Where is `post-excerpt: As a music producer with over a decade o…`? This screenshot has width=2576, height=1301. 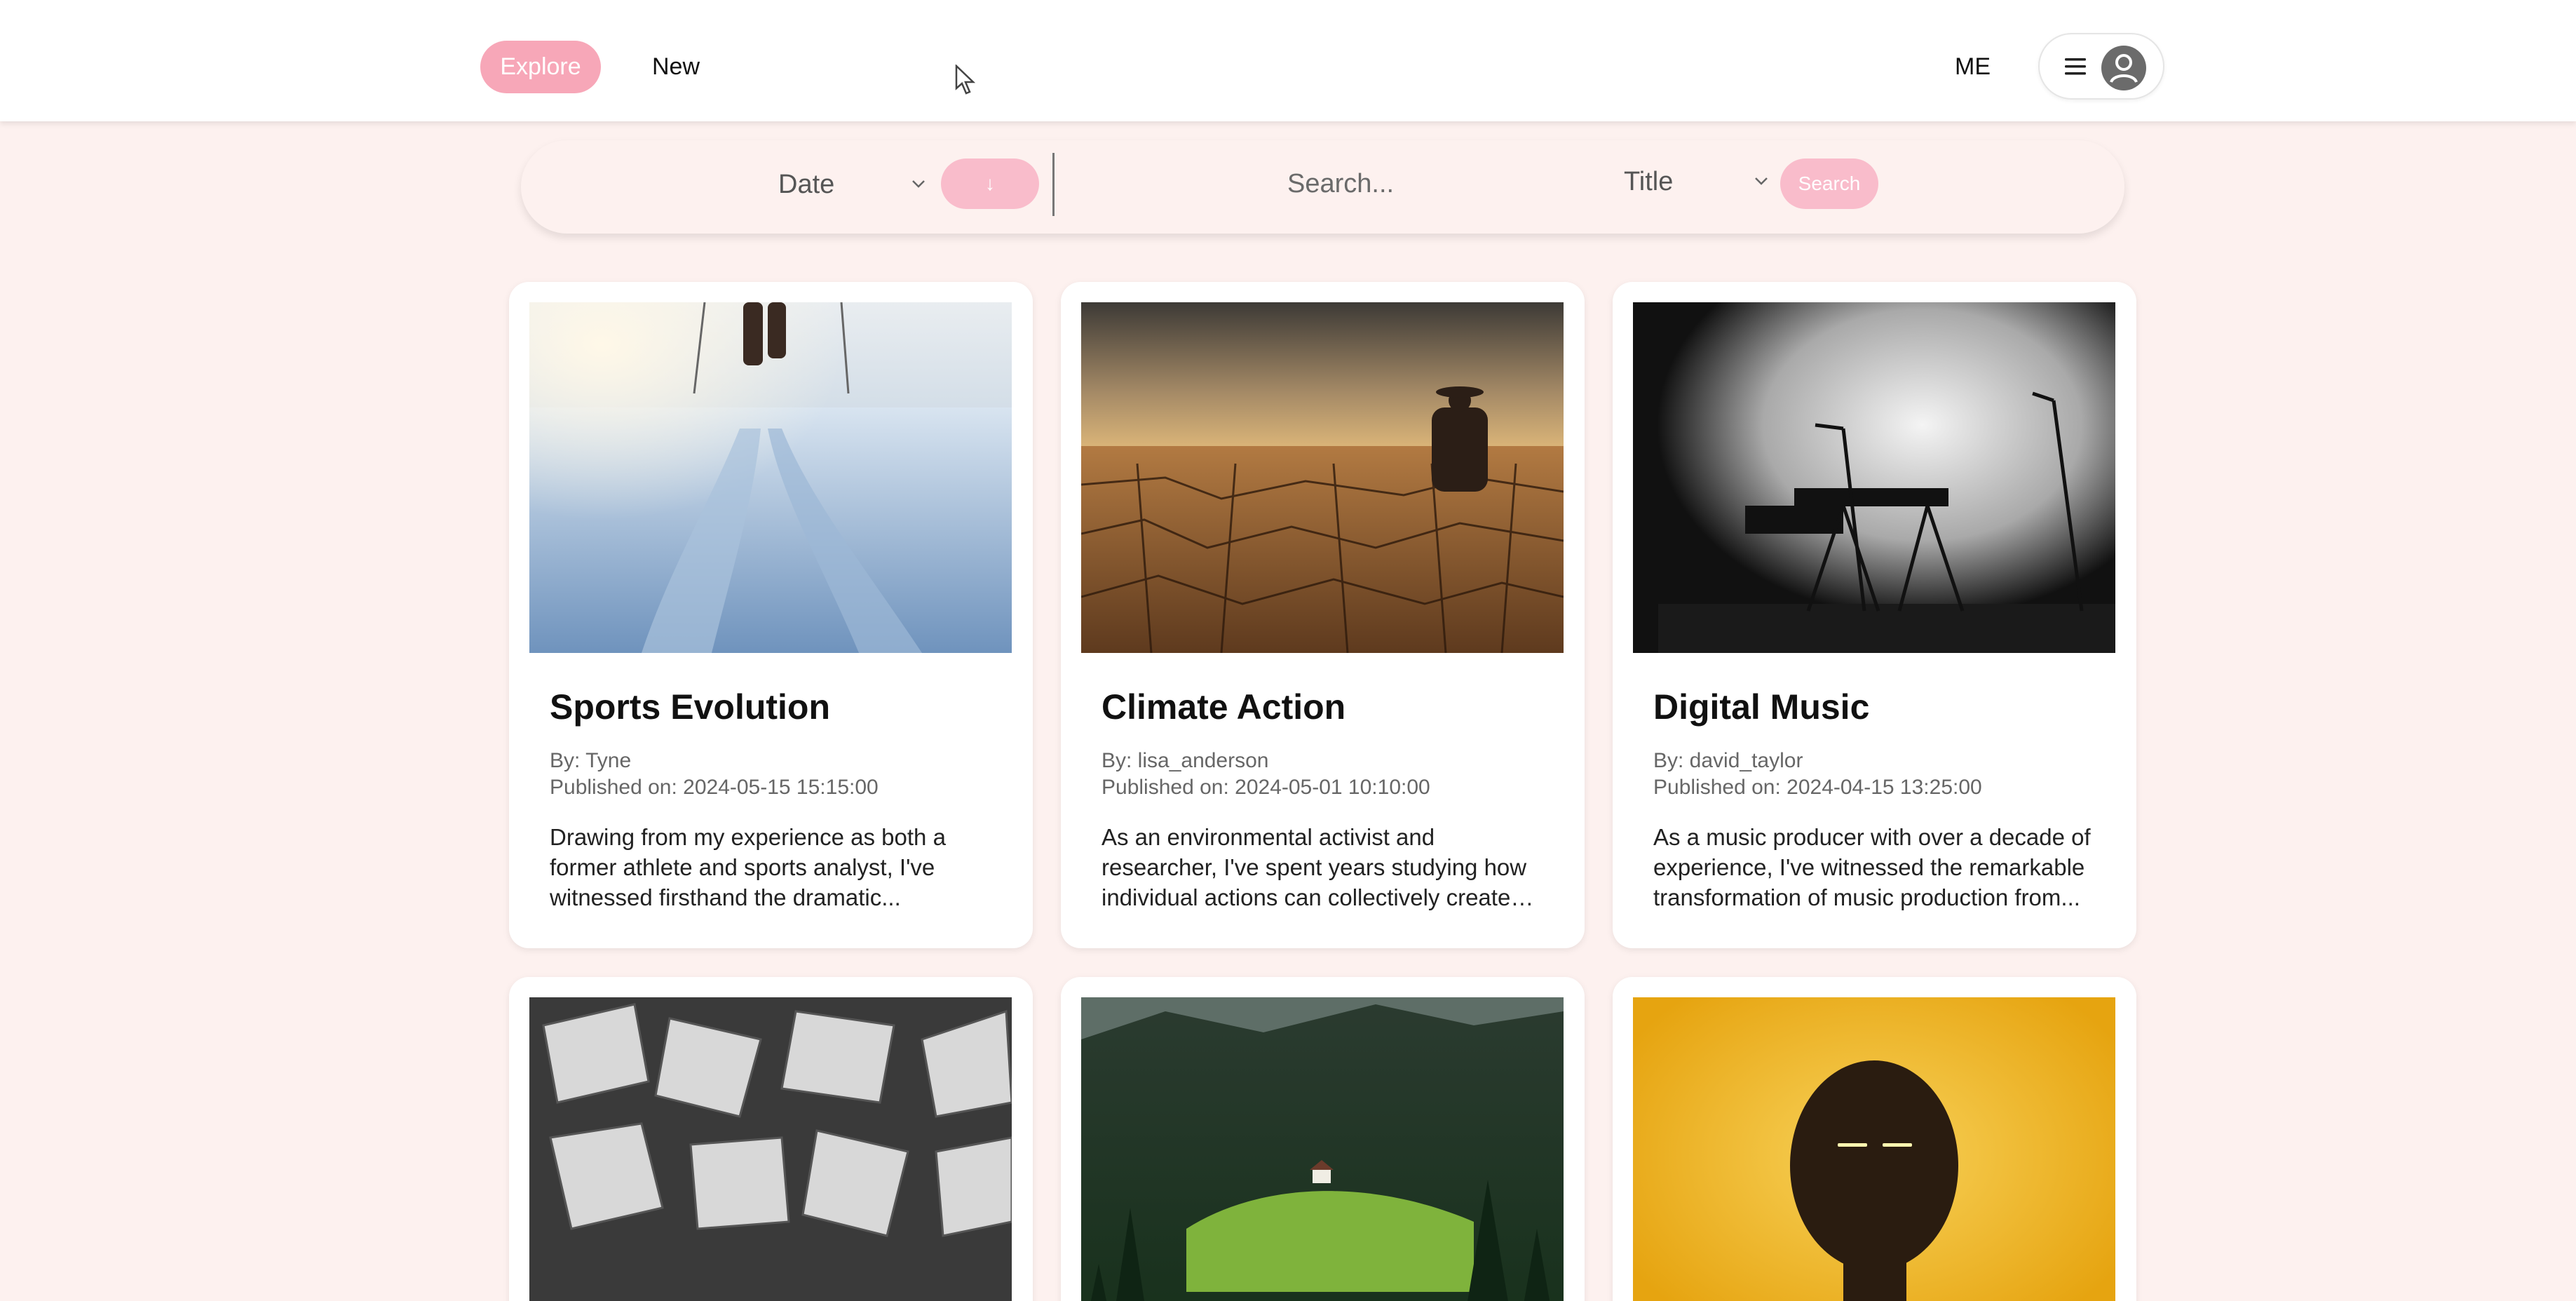
post-excerpt: As a music producer with over a decade o… is located at coordinates (1872, 867).